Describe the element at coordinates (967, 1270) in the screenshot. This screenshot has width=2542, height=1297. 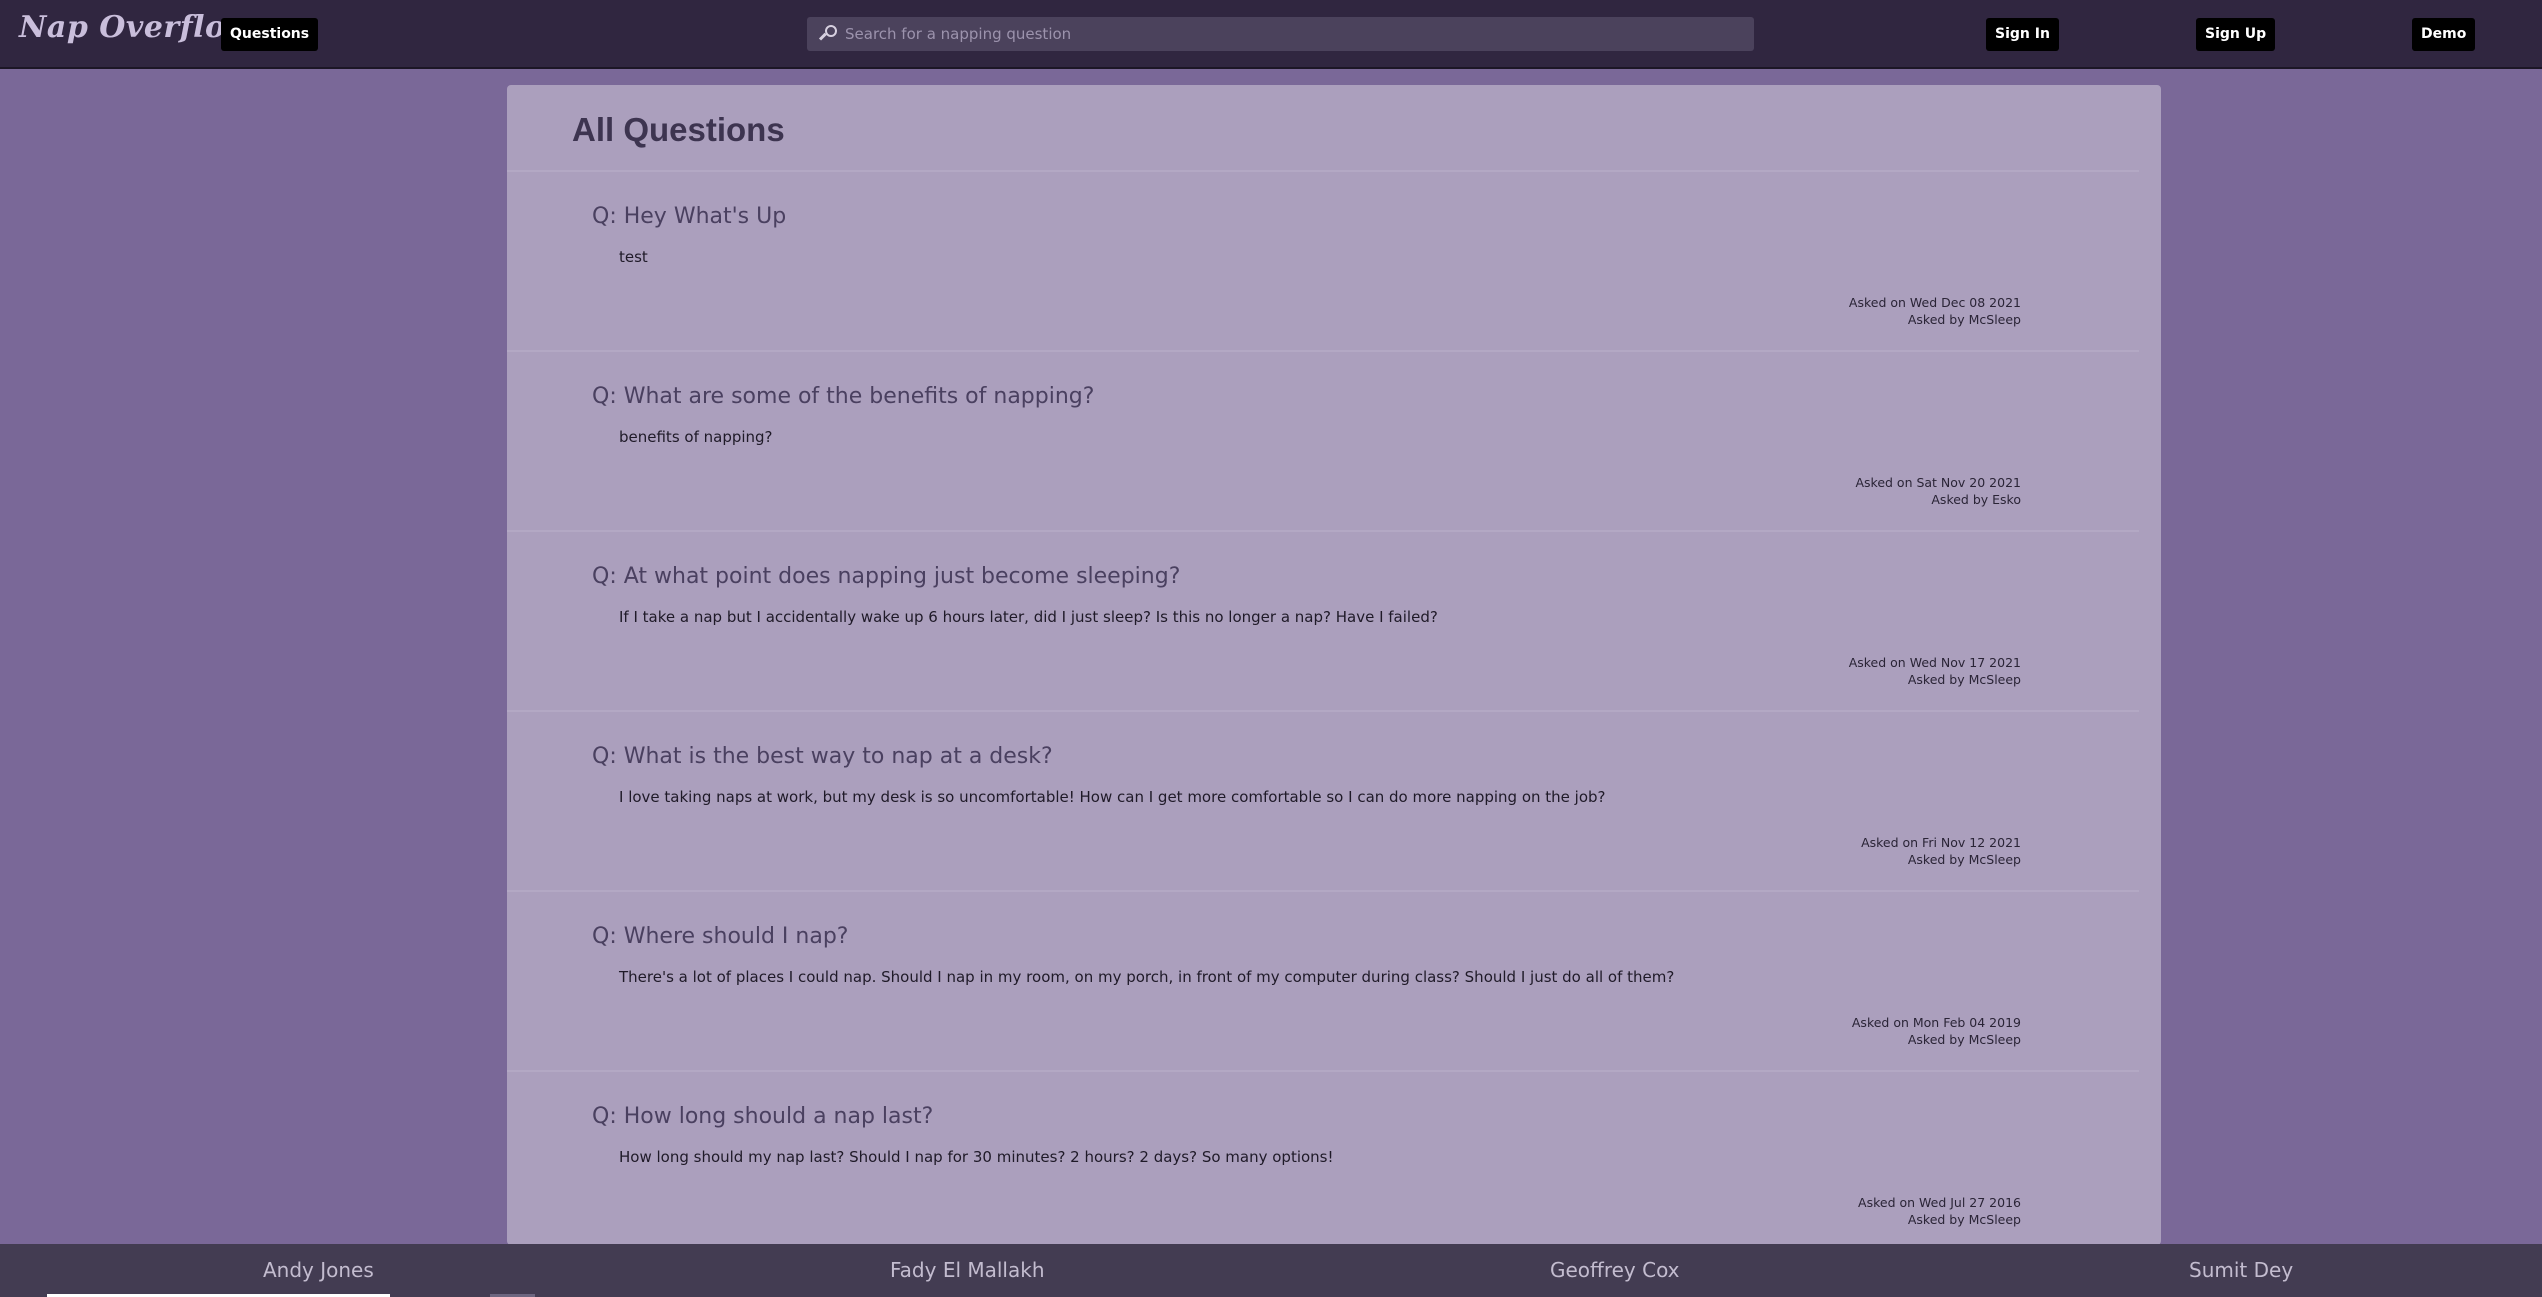
I see `footer-name-link: Fady El Mallakh` at that location.